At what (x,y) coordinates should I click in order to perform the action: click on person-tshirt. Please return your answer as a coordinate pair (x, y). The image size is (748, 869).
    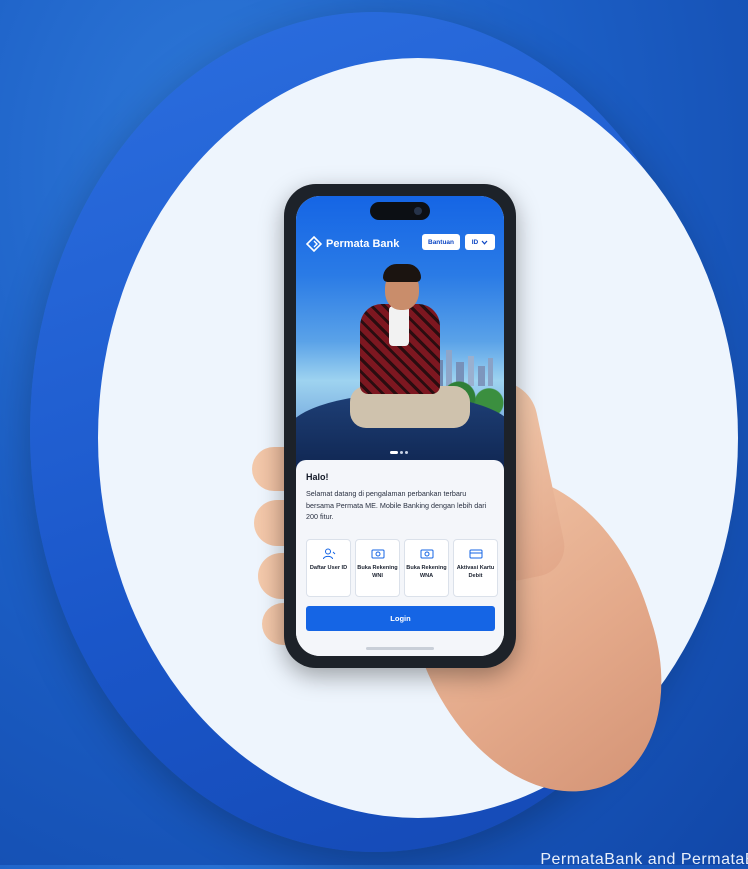
    Looking at the image, I should click on (399, 326).